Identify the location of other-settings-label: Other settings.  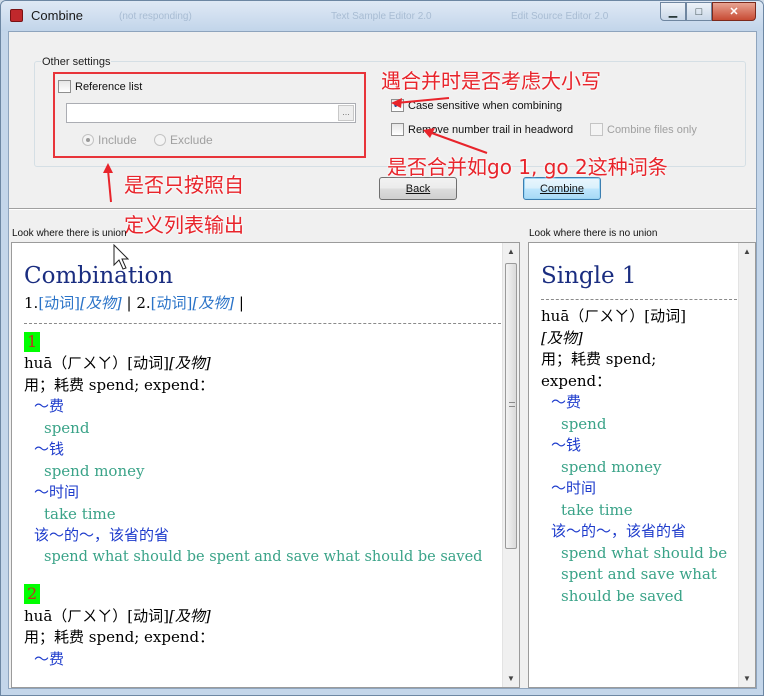
(76, 62).